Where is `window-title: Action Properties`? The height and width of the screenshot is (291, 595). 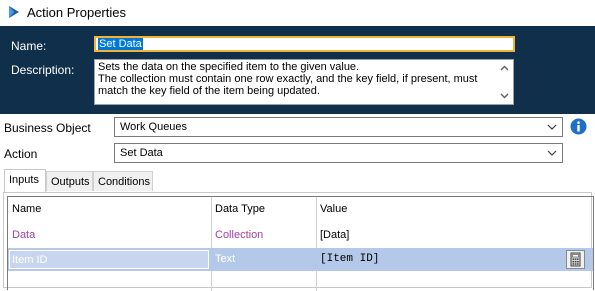 window-title: Action Properties is located at coordinates (76, 12).